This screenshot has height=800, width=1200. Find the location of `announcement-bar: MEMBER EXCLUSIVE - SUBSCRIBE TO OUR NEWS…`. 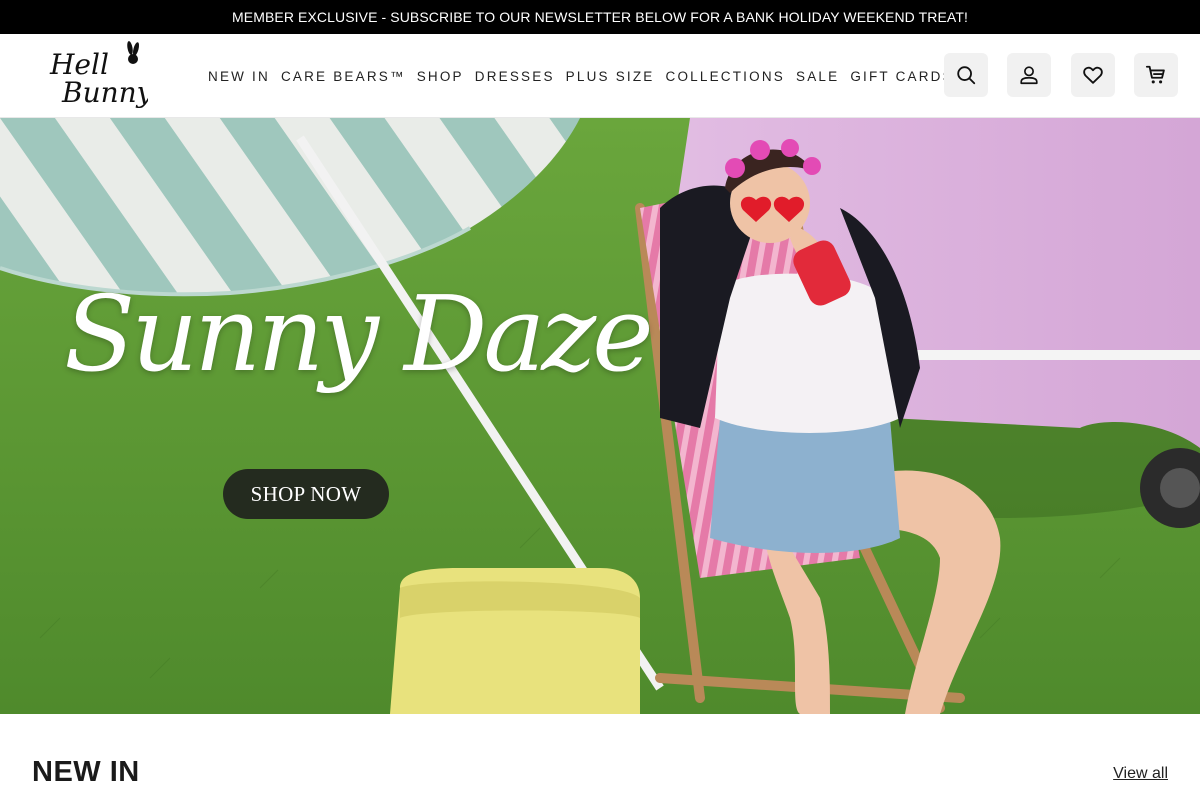

announcement-bar: MEMBER EXCLUSIVE - SUBSCRIBE TO OUR NEWS… is located at coordinates (600, 17).